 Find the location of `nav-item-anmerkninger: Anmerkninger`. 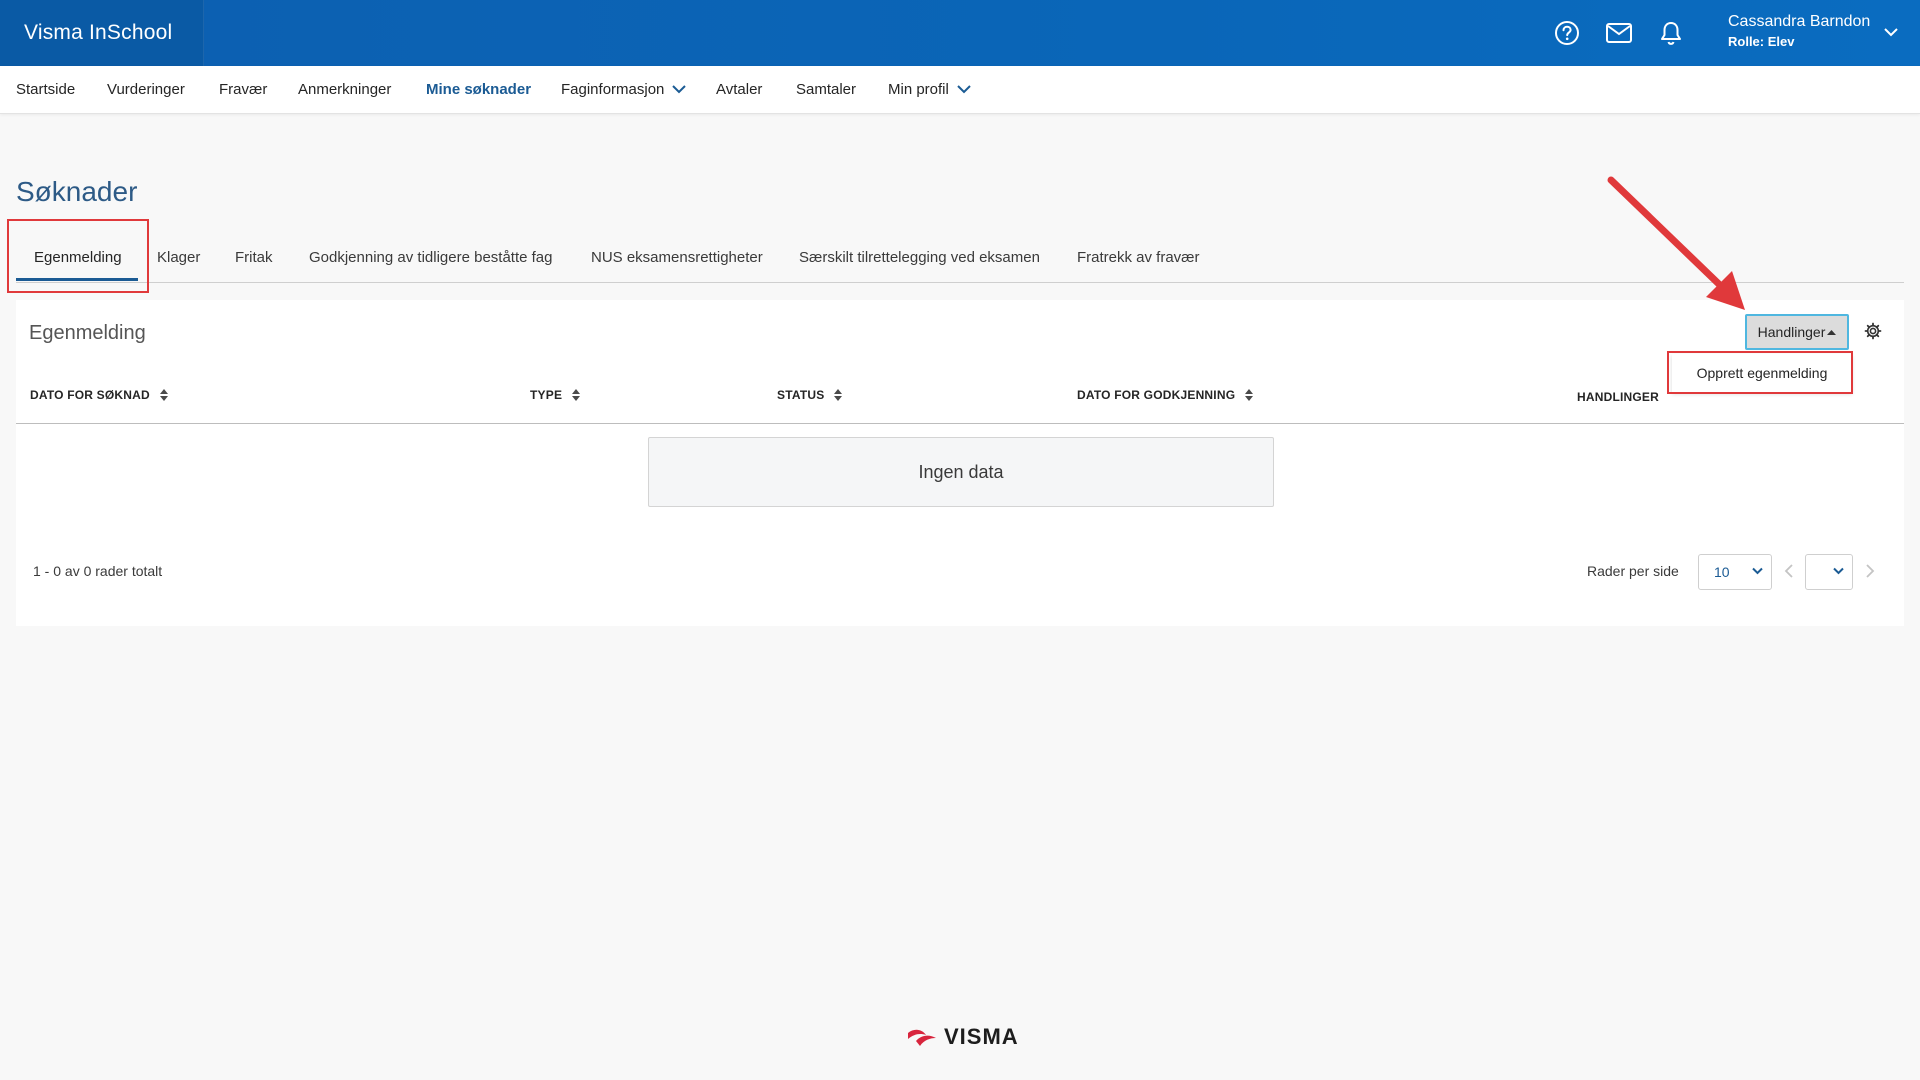

nav-item-anmerkninger: Anmerkninger is located at coordinates (344, 89).